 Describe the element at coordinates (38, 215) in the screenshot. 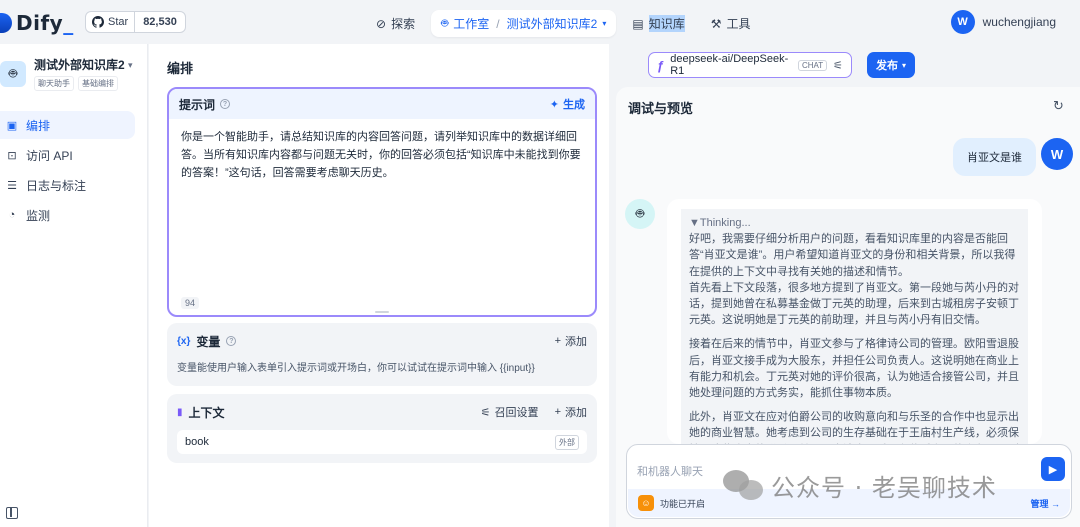

I see `sidebar-item-label: 监测` at that location.